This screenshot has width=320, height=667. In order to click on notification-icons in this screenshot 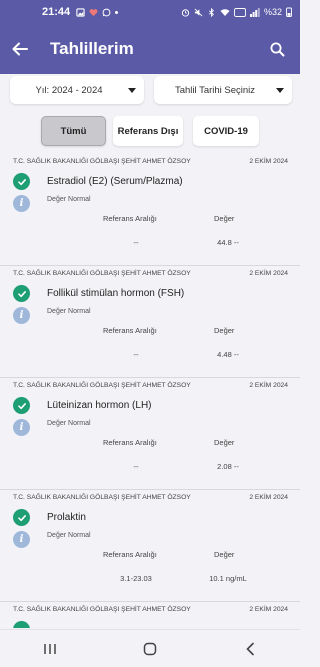, I will do `click(97, 12)`.